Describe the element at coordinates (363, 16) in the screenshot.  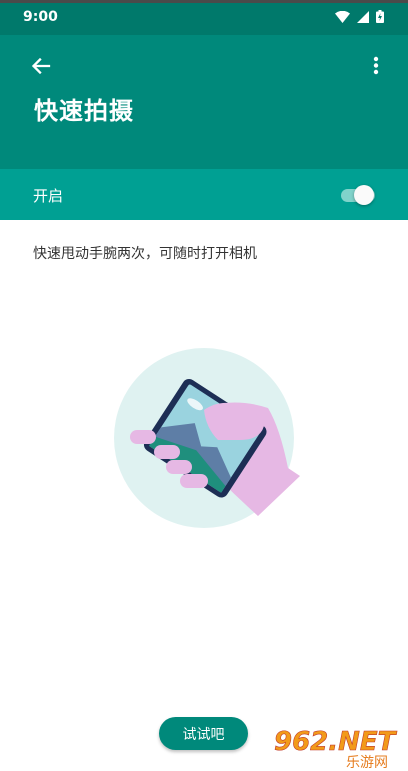
I see `cell-signal-icon` at that location.